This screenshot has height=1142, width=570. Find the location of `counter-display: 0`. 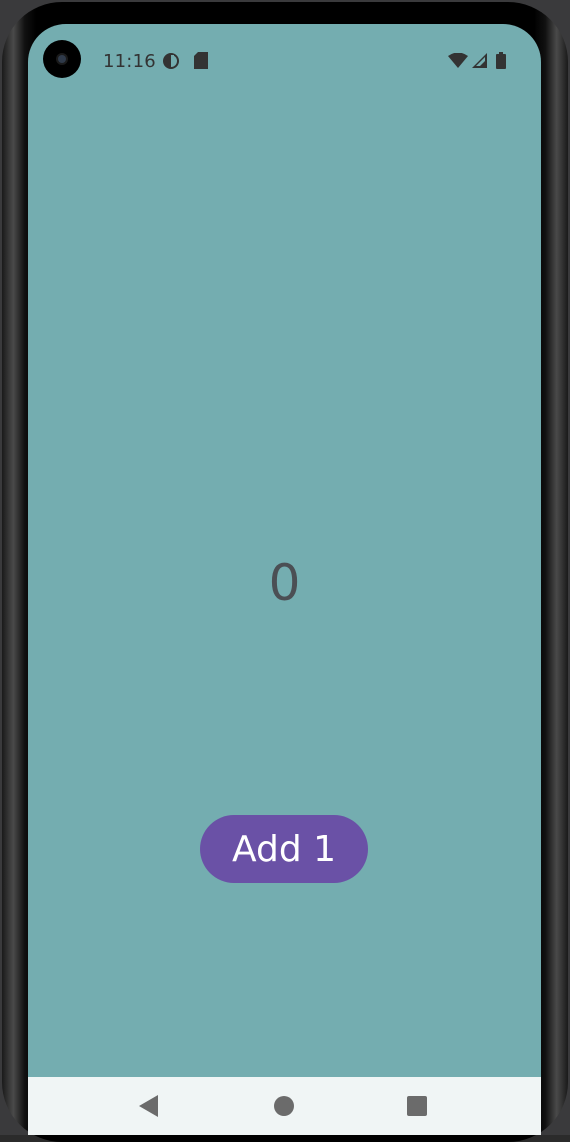

counter-display: 0 is located at coordinates (284, 583).